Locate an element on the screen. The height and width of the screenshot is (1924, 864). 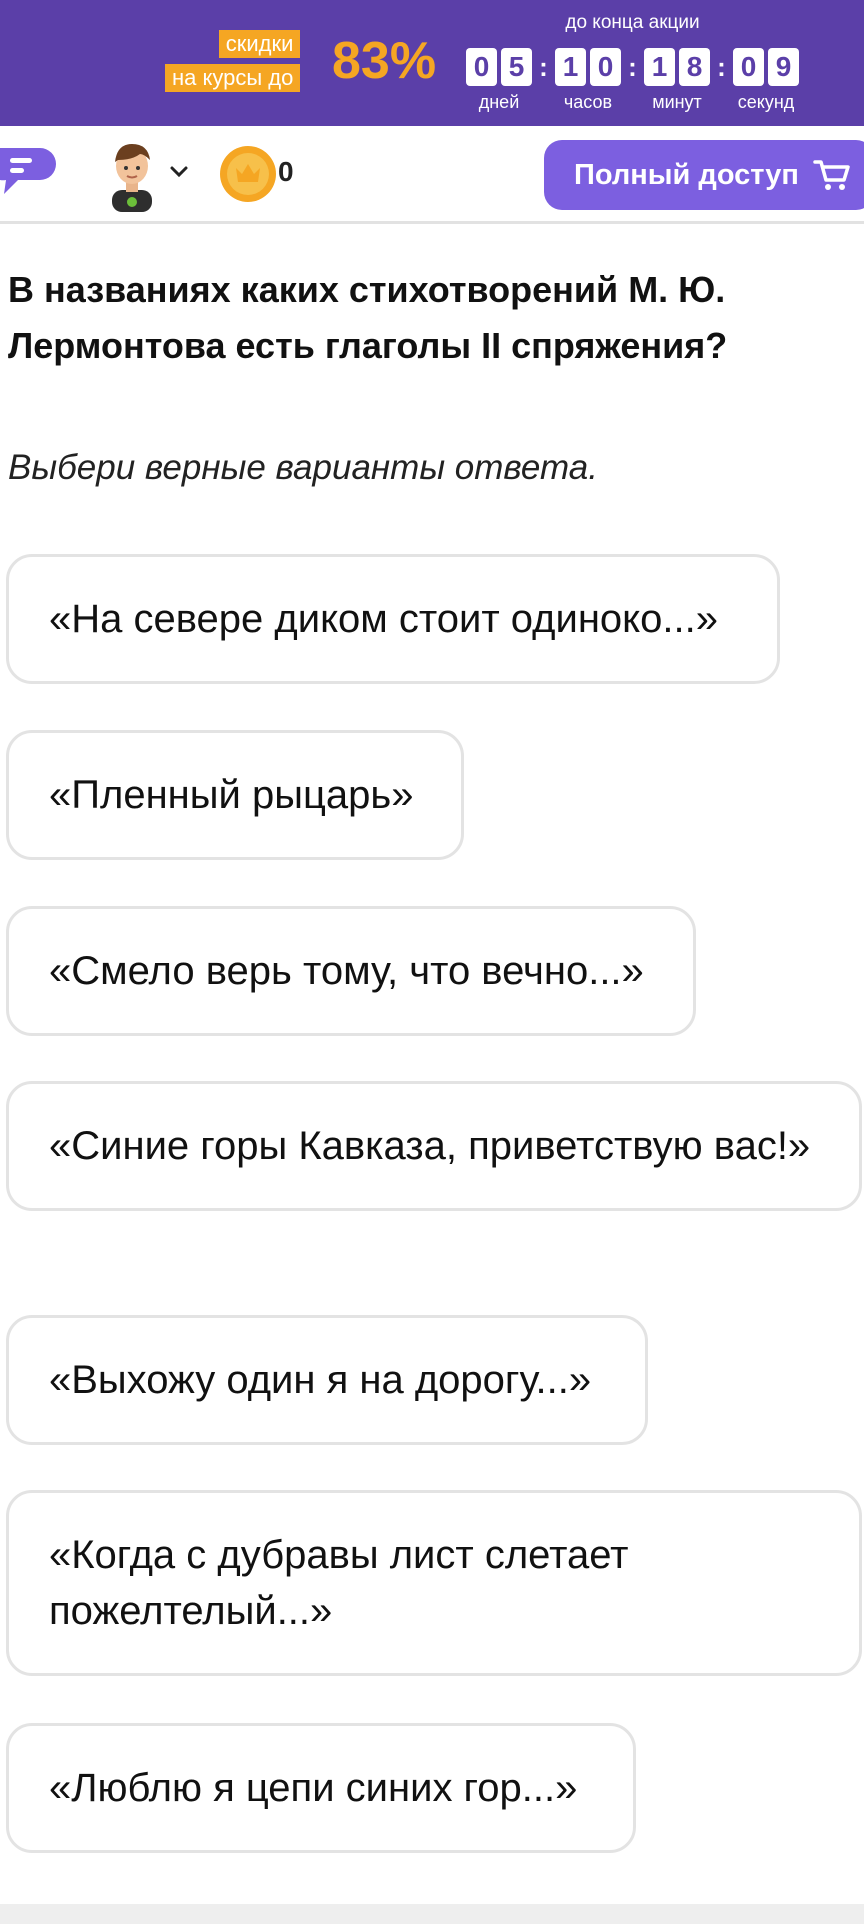
full-access-button: Полный доступ is located at coordinates (704, 175).